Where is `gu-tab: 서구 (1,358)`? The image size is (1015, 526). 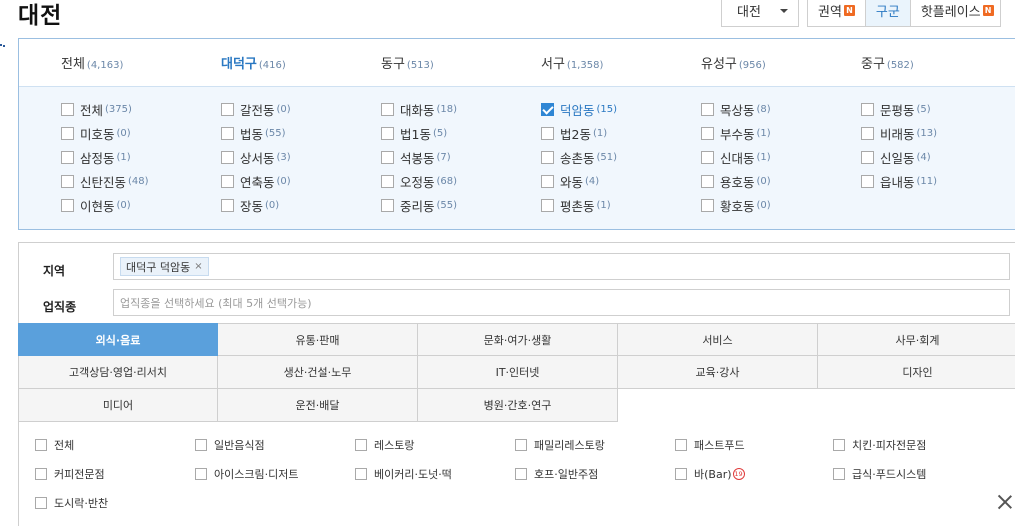 gu-tab: 서구 (1,358) is located at coordinates (572, 62).